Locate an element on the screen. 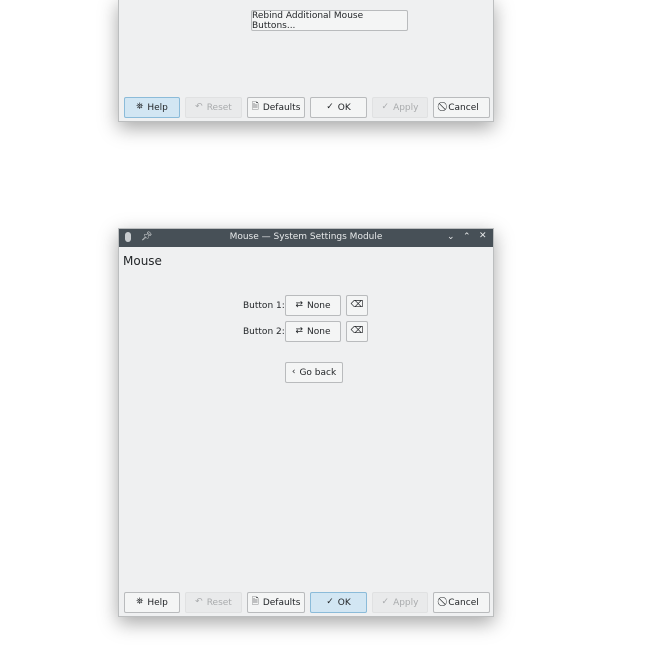  maximize-icon: ⌃ is located at coordinates (467, 237).